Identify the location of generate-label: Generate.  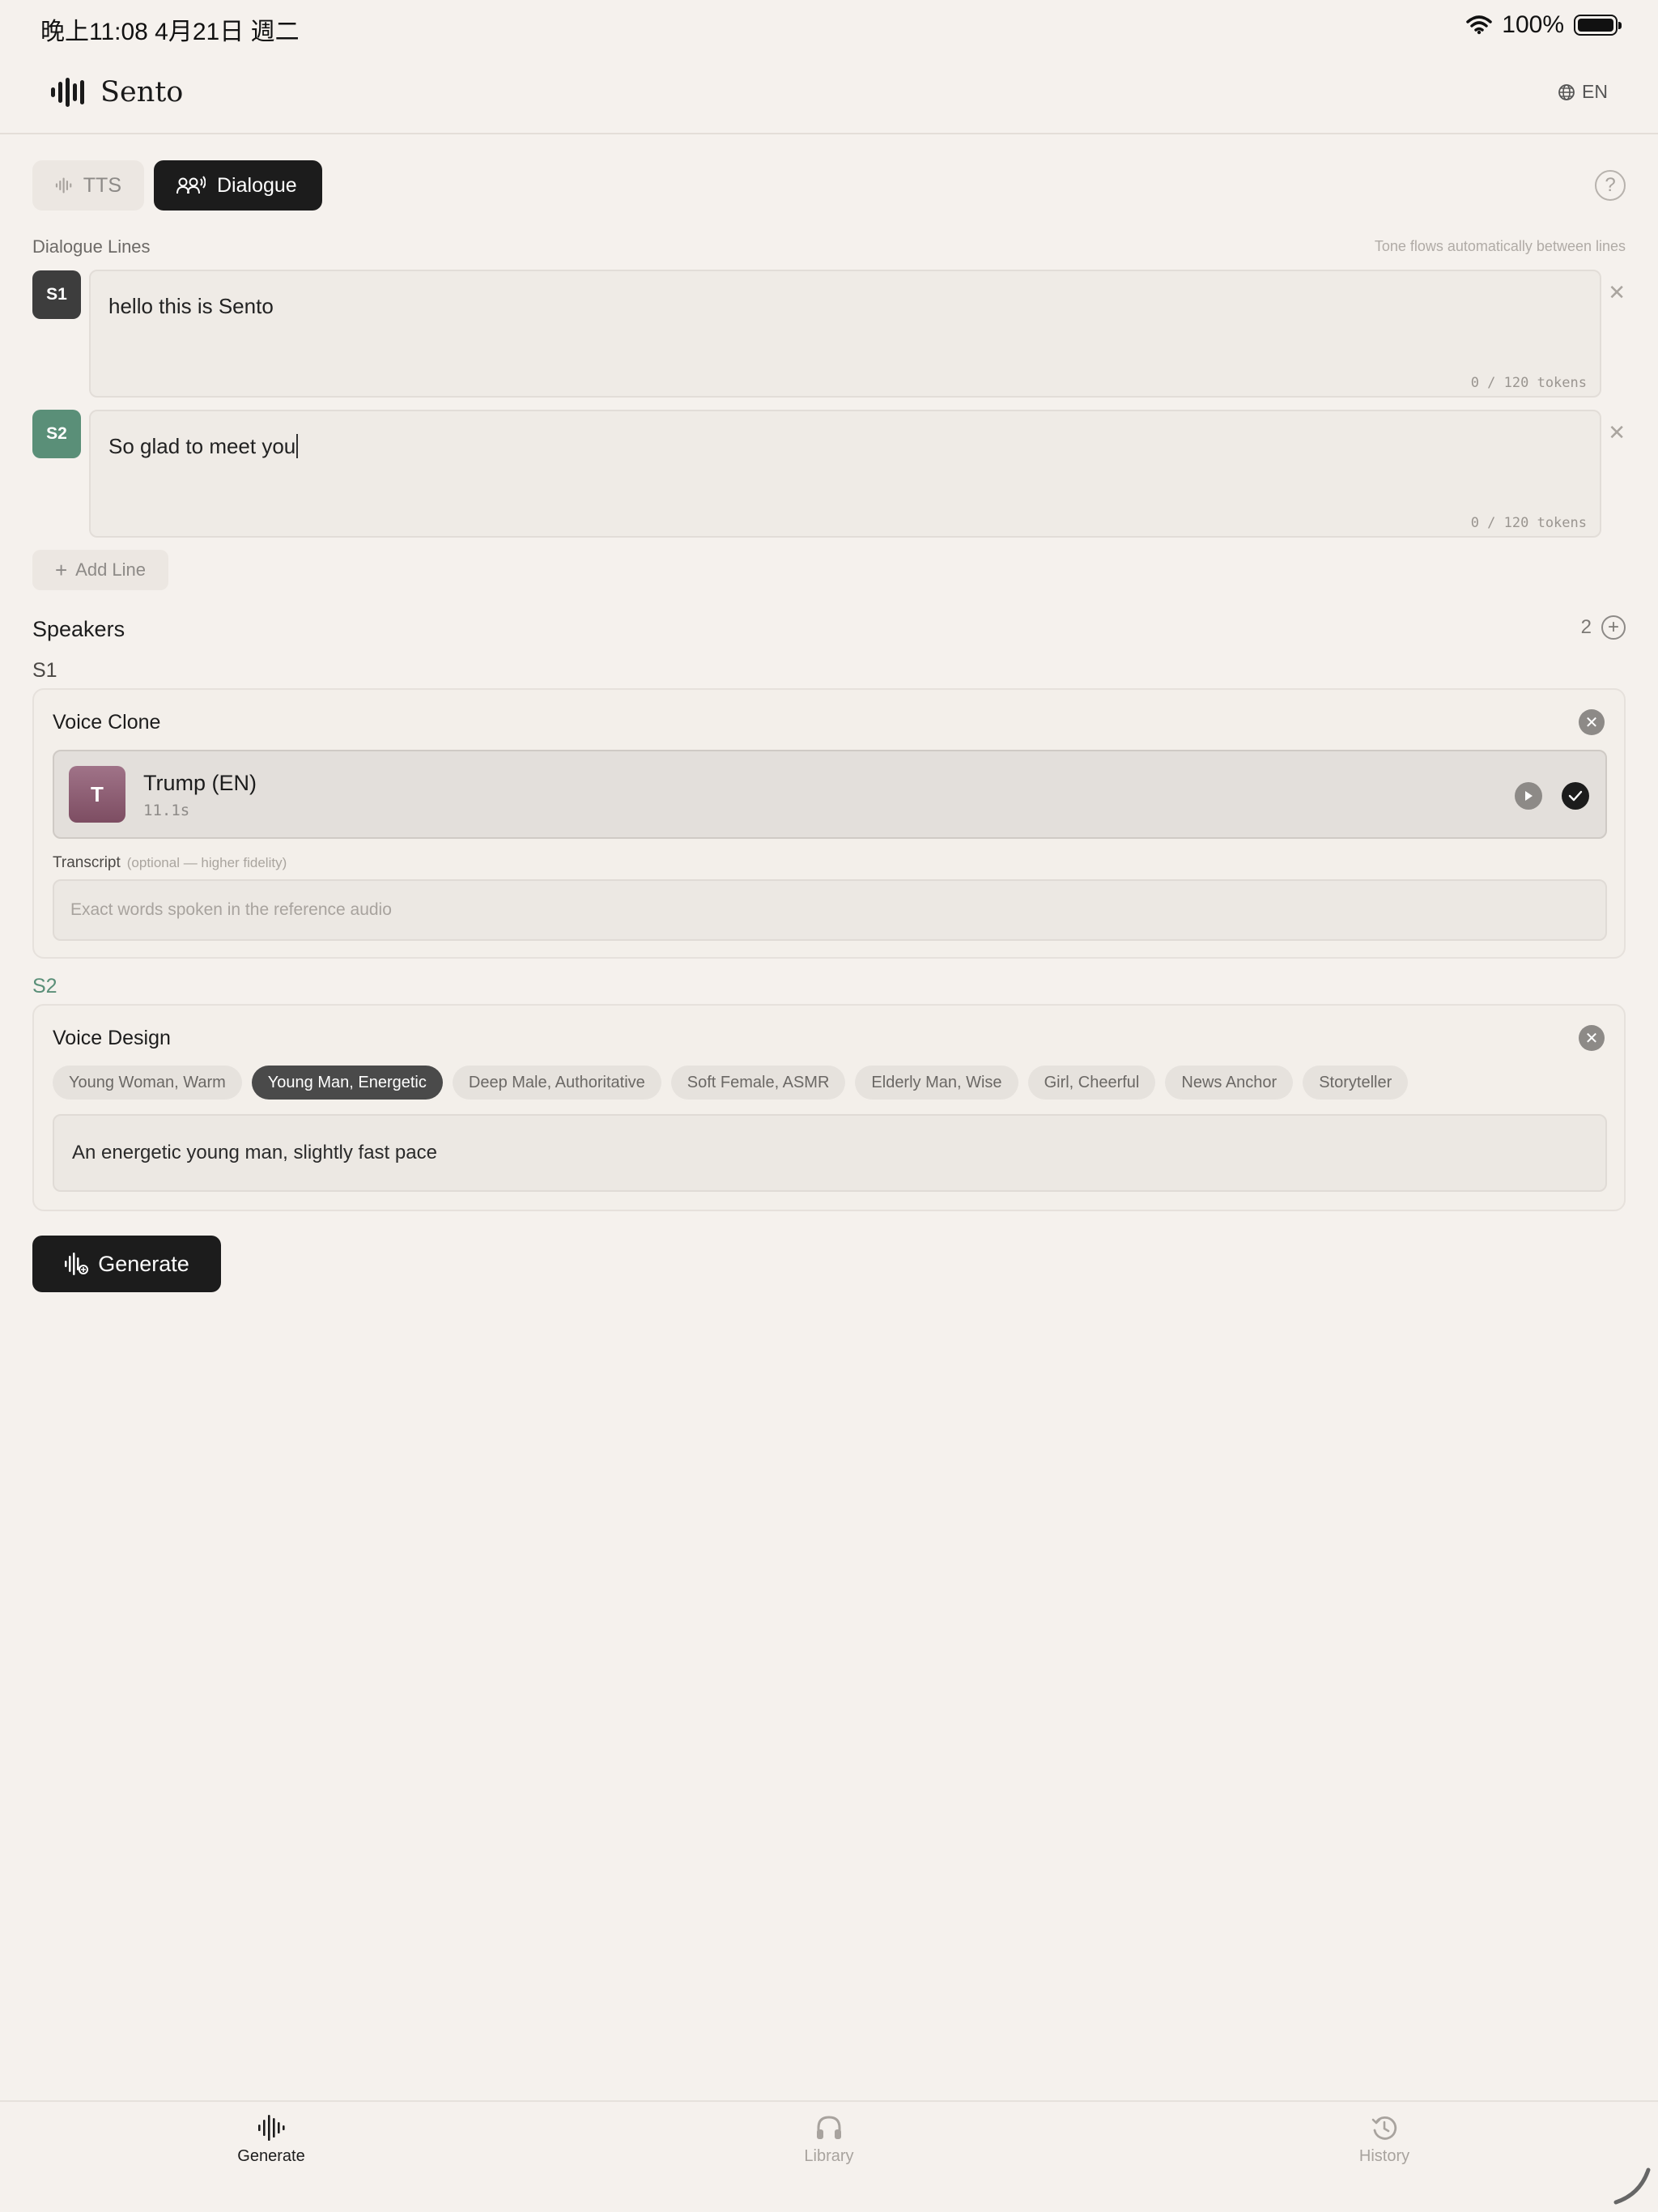
(143, 1263).